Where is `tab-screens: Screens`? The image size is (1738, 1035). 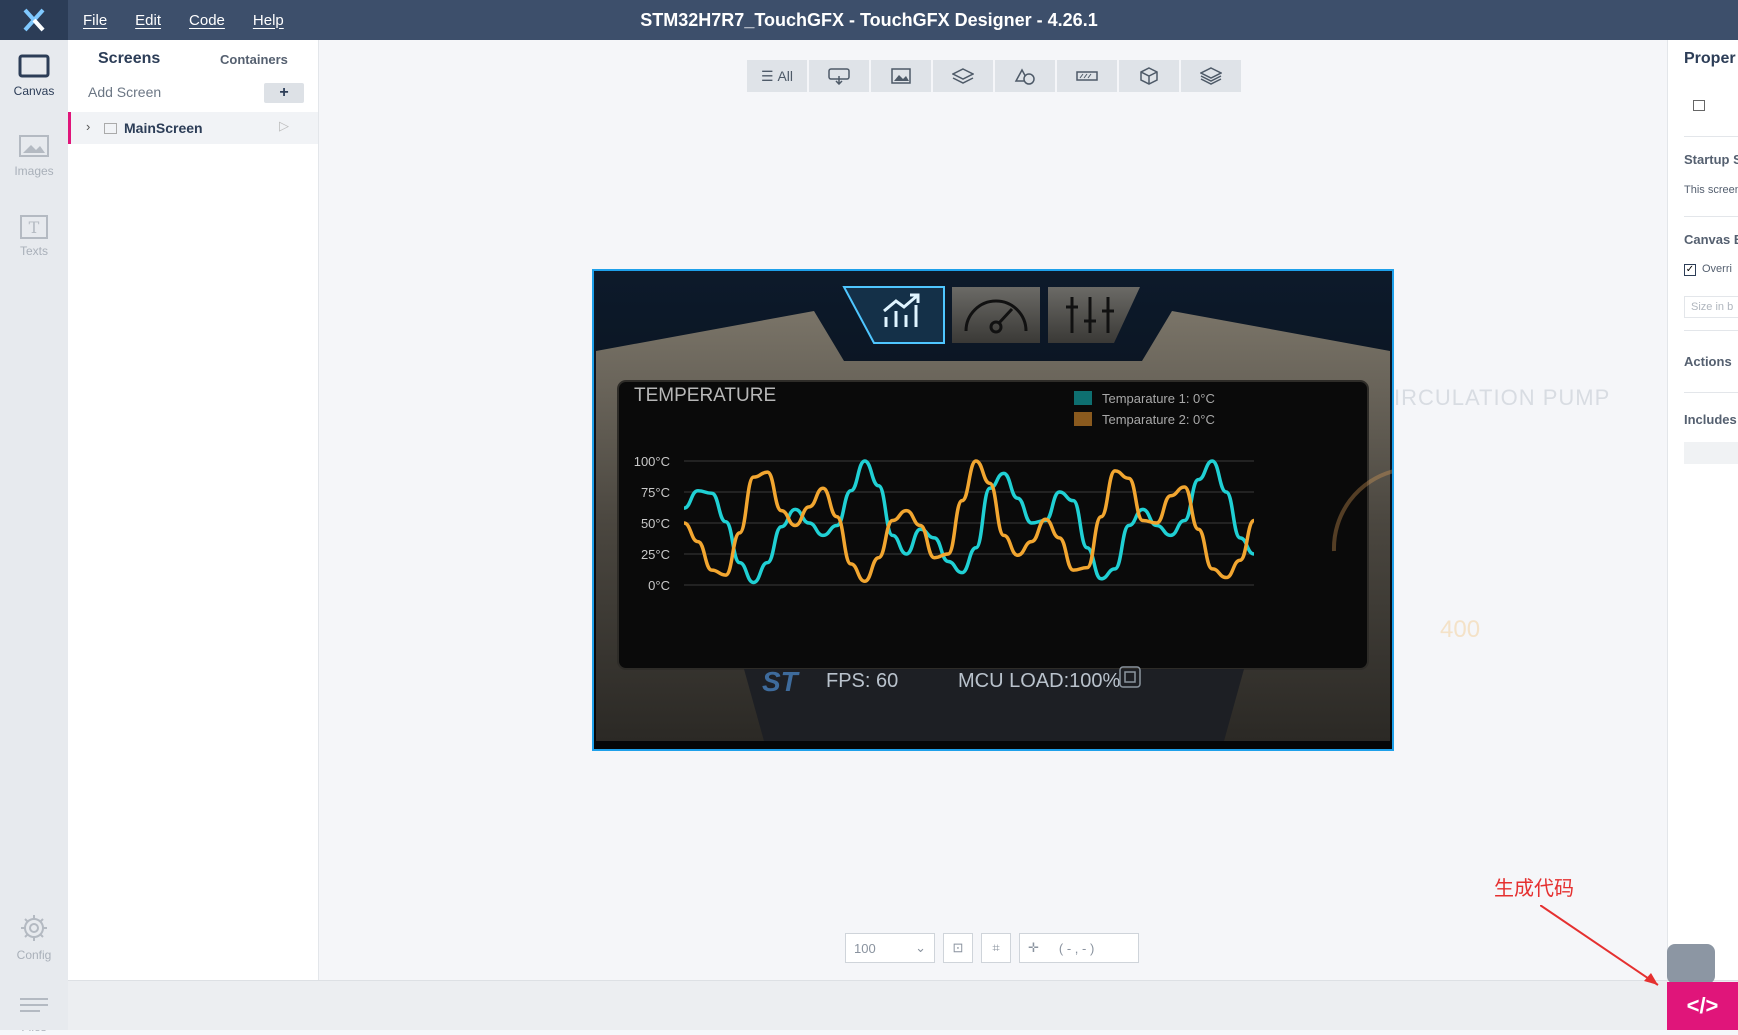
tab-screens: Screens is located at coordinates (129, 59).